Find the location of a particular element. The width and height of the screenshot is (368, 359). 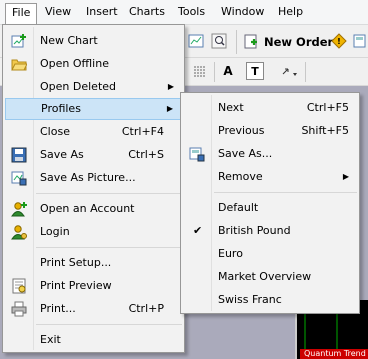

checkmark-icon: ✔ is located at coordinates (198, 230).